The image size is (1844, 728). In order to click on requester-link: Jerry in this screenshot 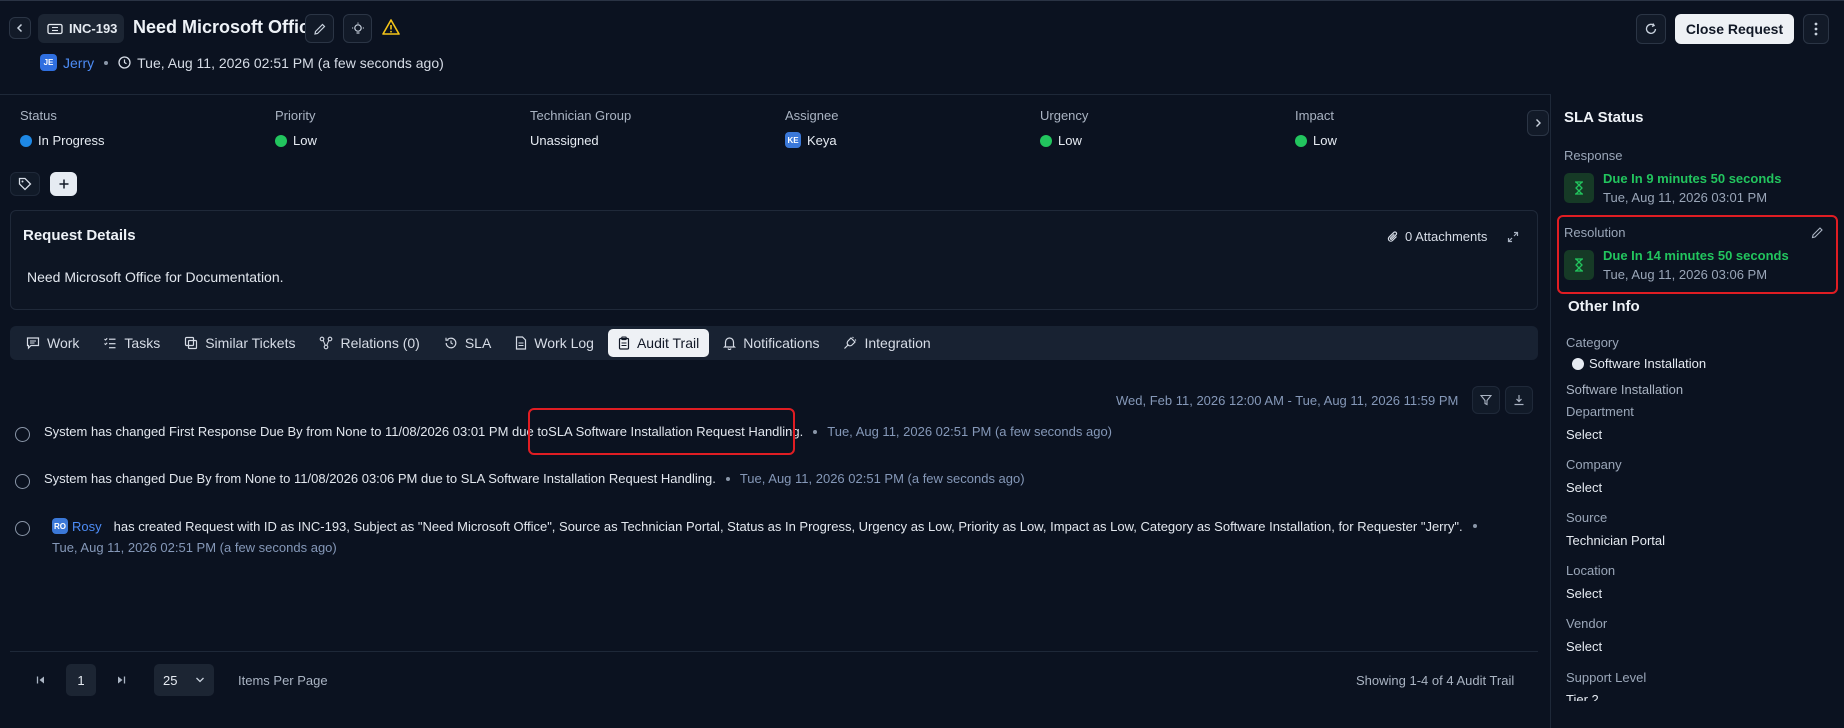, I will do `click(78, 63)`.